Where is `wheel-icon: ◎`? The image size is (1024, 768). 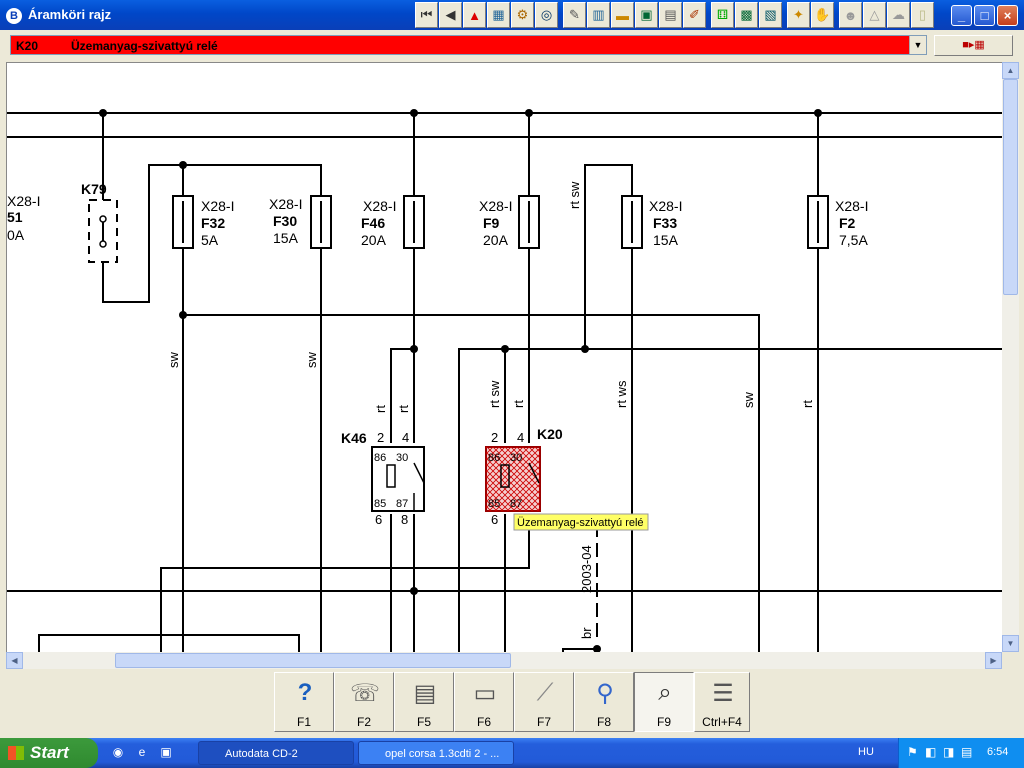
wheel-icon: ◎ is located at coordinates (546, 15).